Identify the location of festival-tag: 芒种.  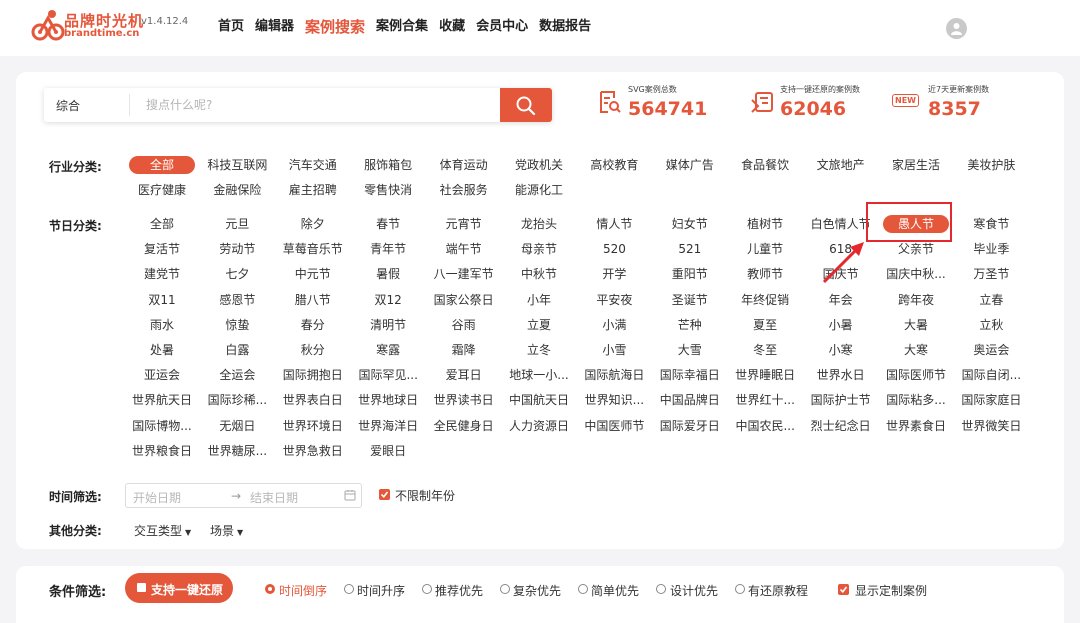
(690, 325).